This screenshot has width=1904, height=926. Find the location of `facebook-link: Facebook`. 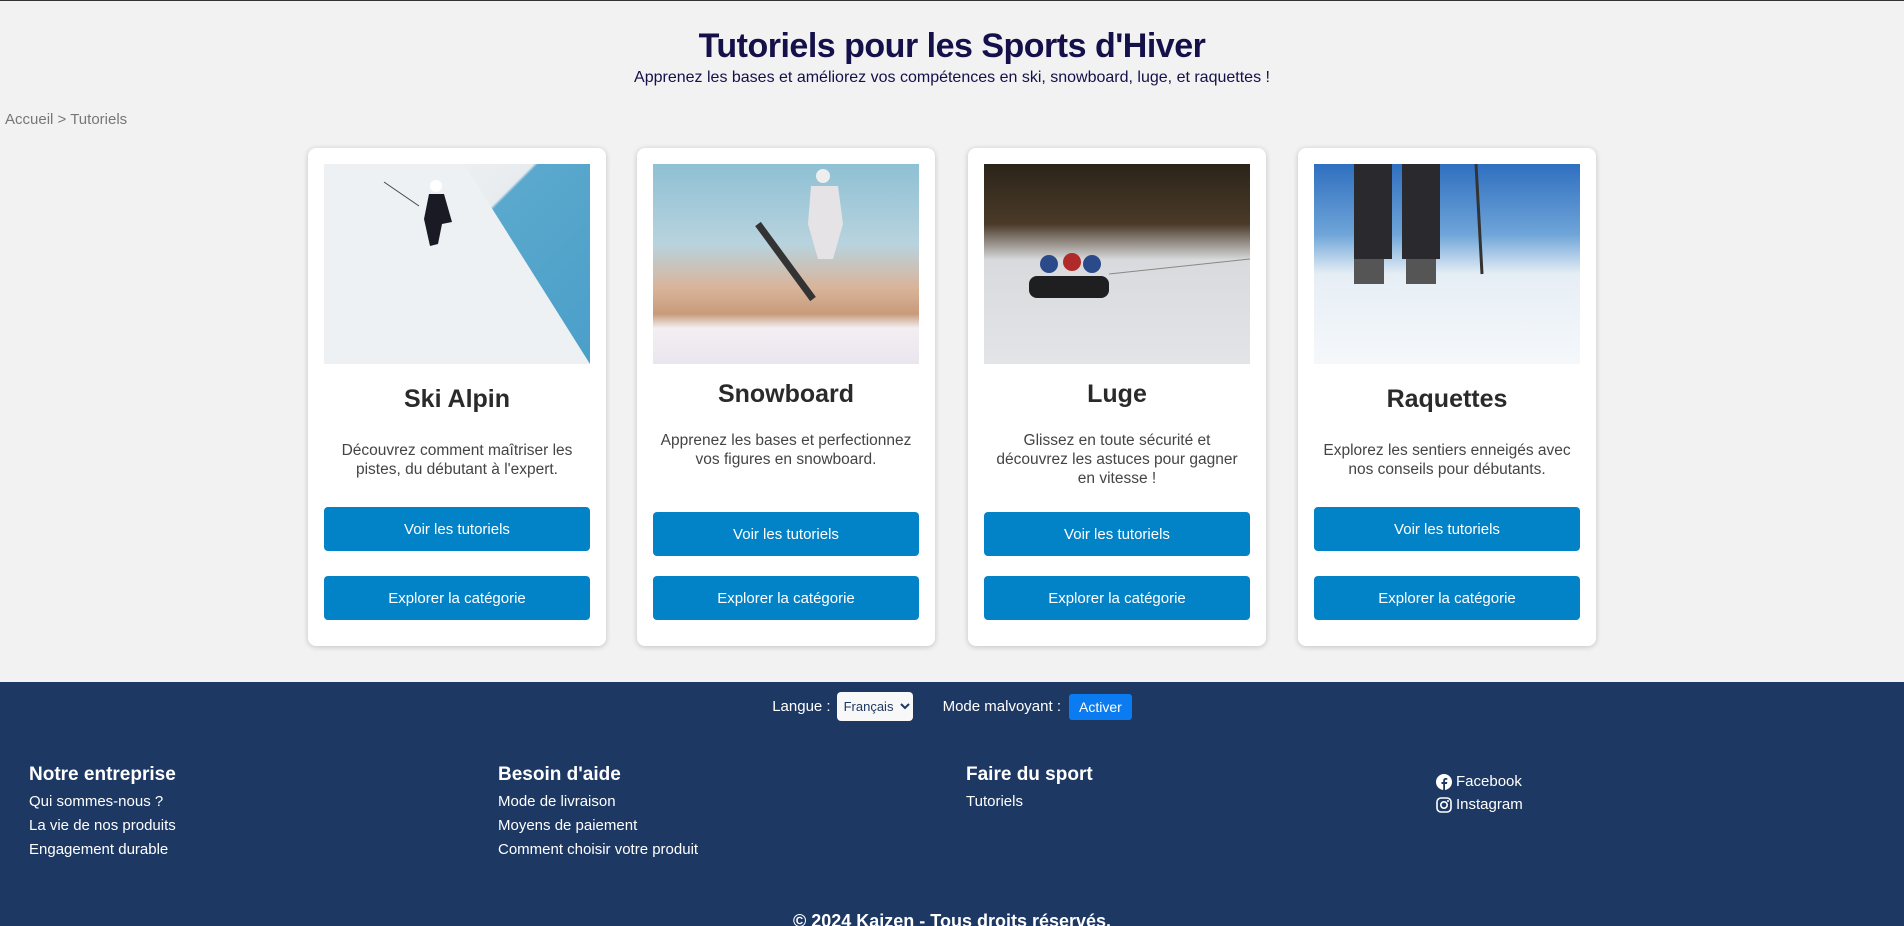

facebook-link: Facebook is located at coordinates (1479, 781).